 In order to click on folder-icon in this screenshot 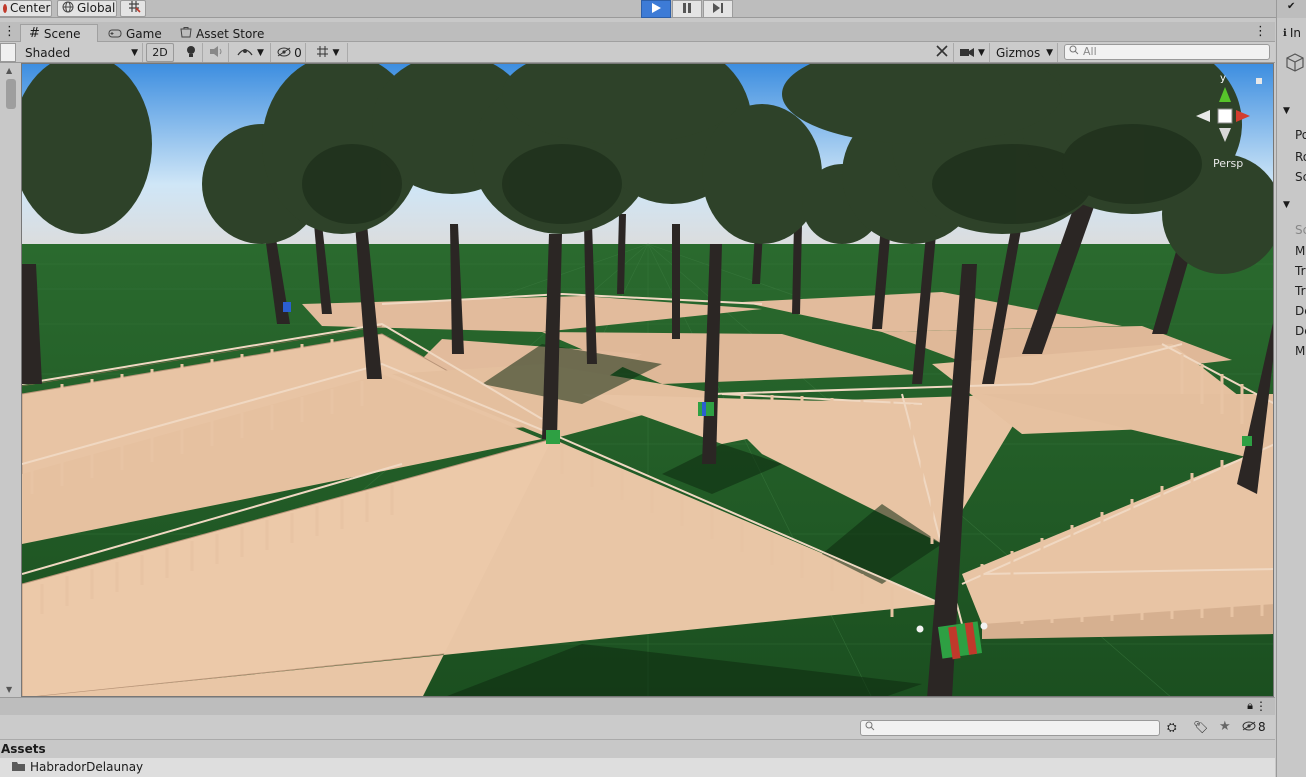, I will do `click(18, 767)`.